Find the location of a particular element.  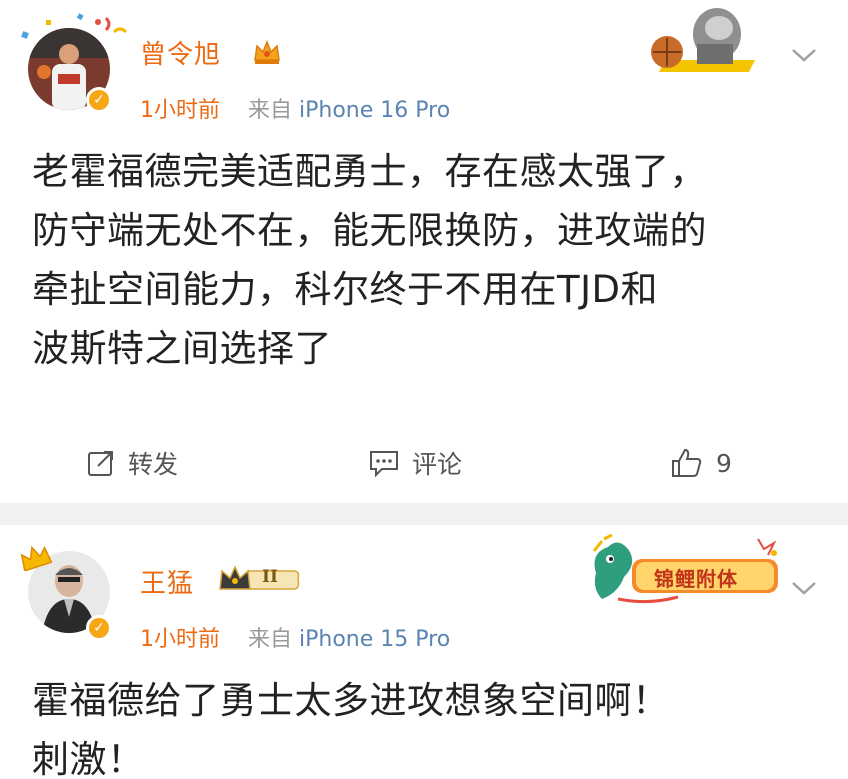

action-bar: 转发 评论 9 is located at coordinates (424, 463).